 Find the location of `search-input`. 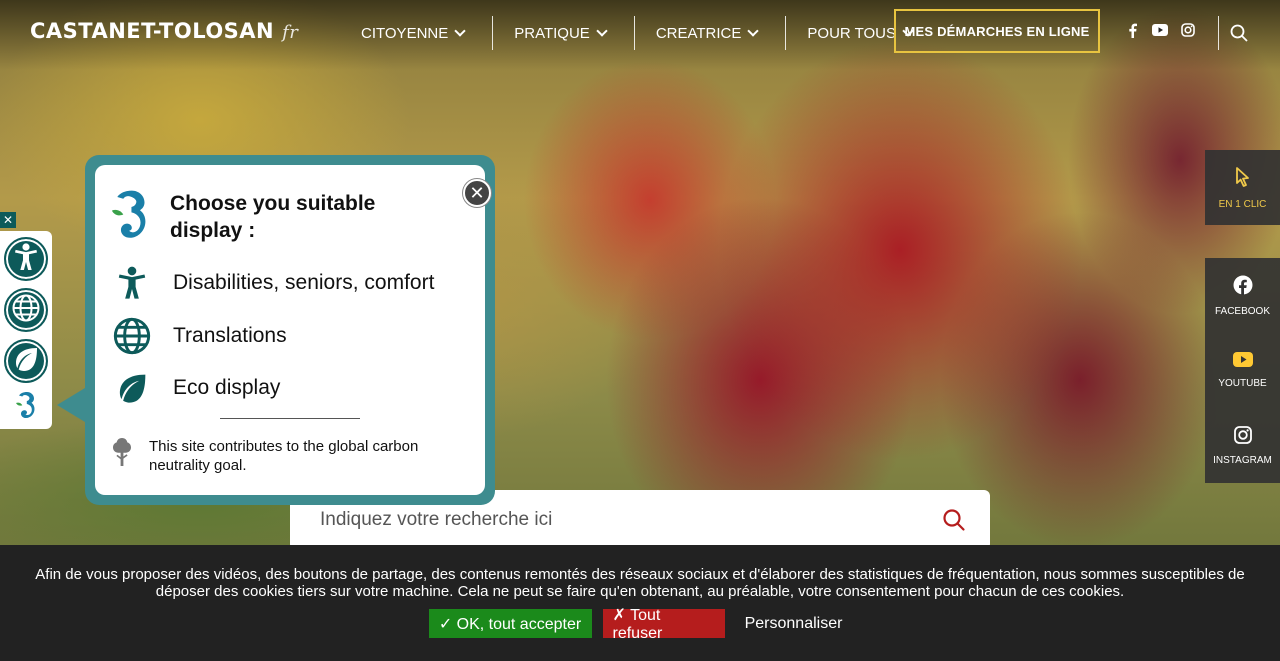

search-input is located at coordinates (620, 520).